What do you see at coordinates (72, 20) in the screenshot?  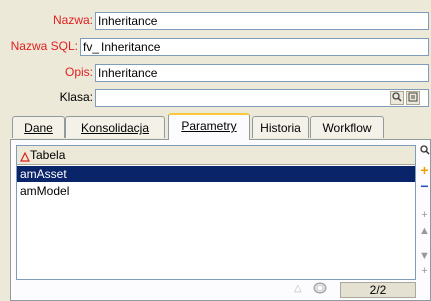 I see `nazwa-label: Nazwa:` at bounding box center [72, 20].